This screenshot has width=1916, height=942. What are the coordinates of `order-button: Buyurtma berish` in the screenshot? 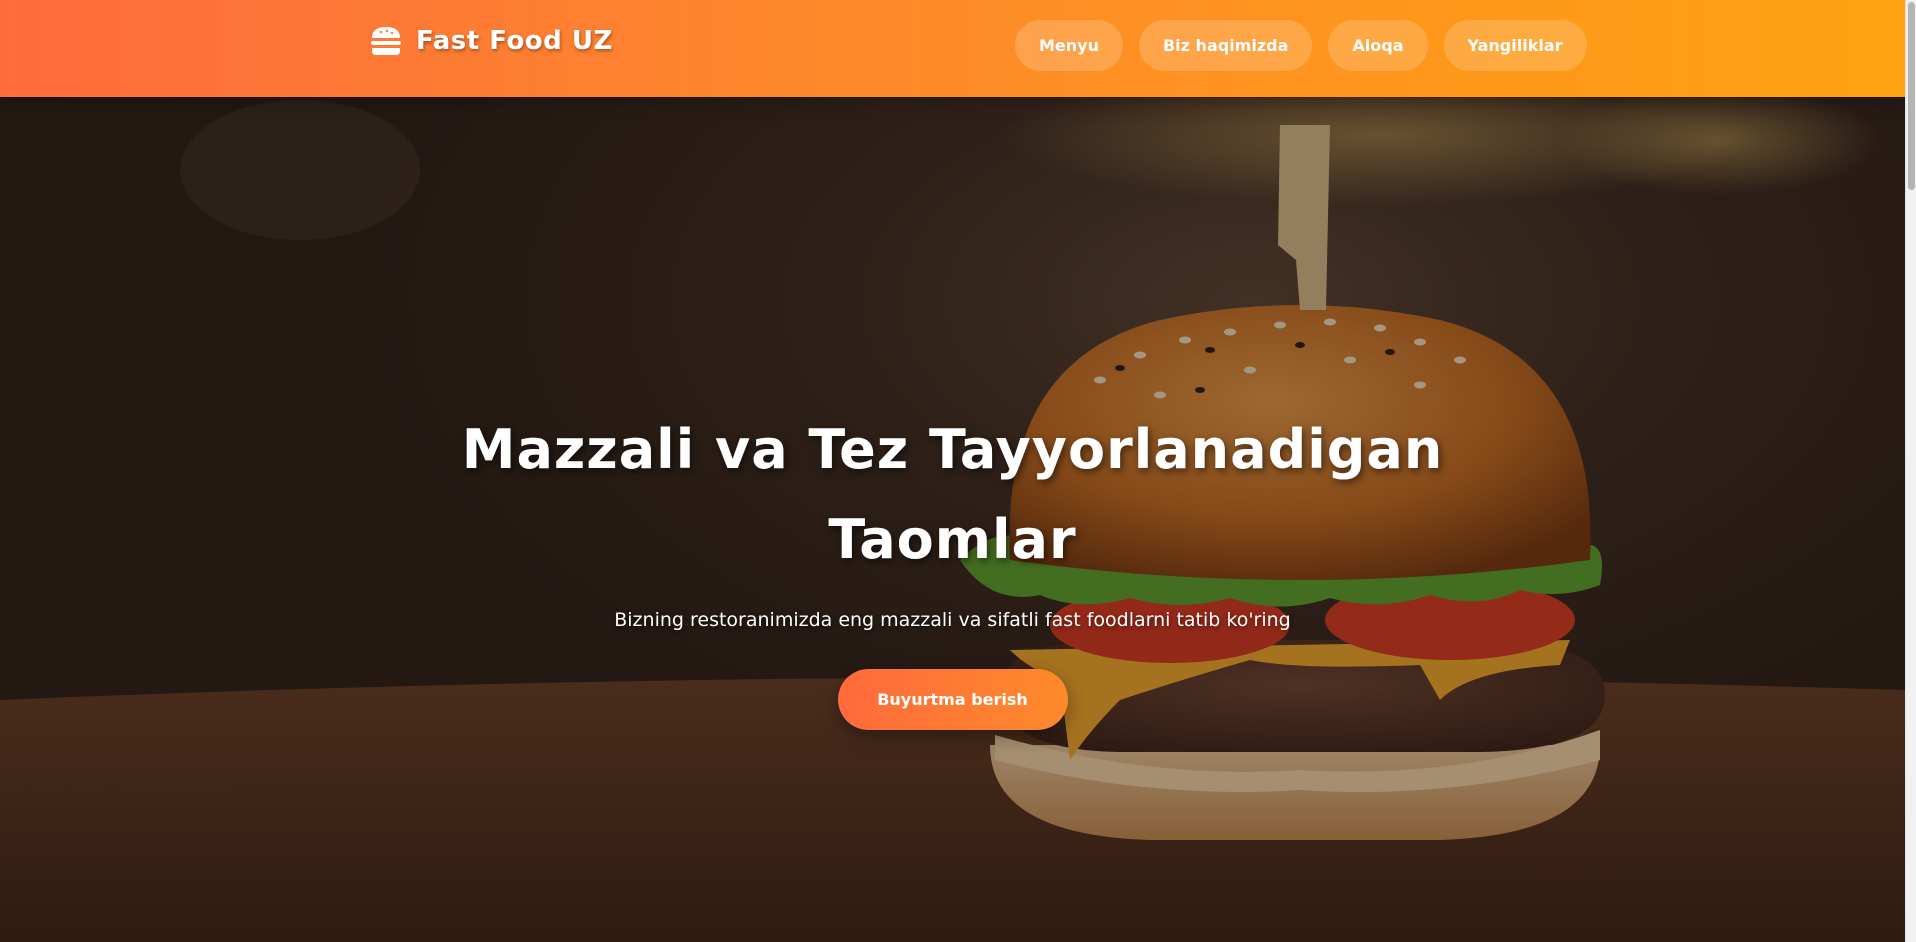 It's located at (952, 699).